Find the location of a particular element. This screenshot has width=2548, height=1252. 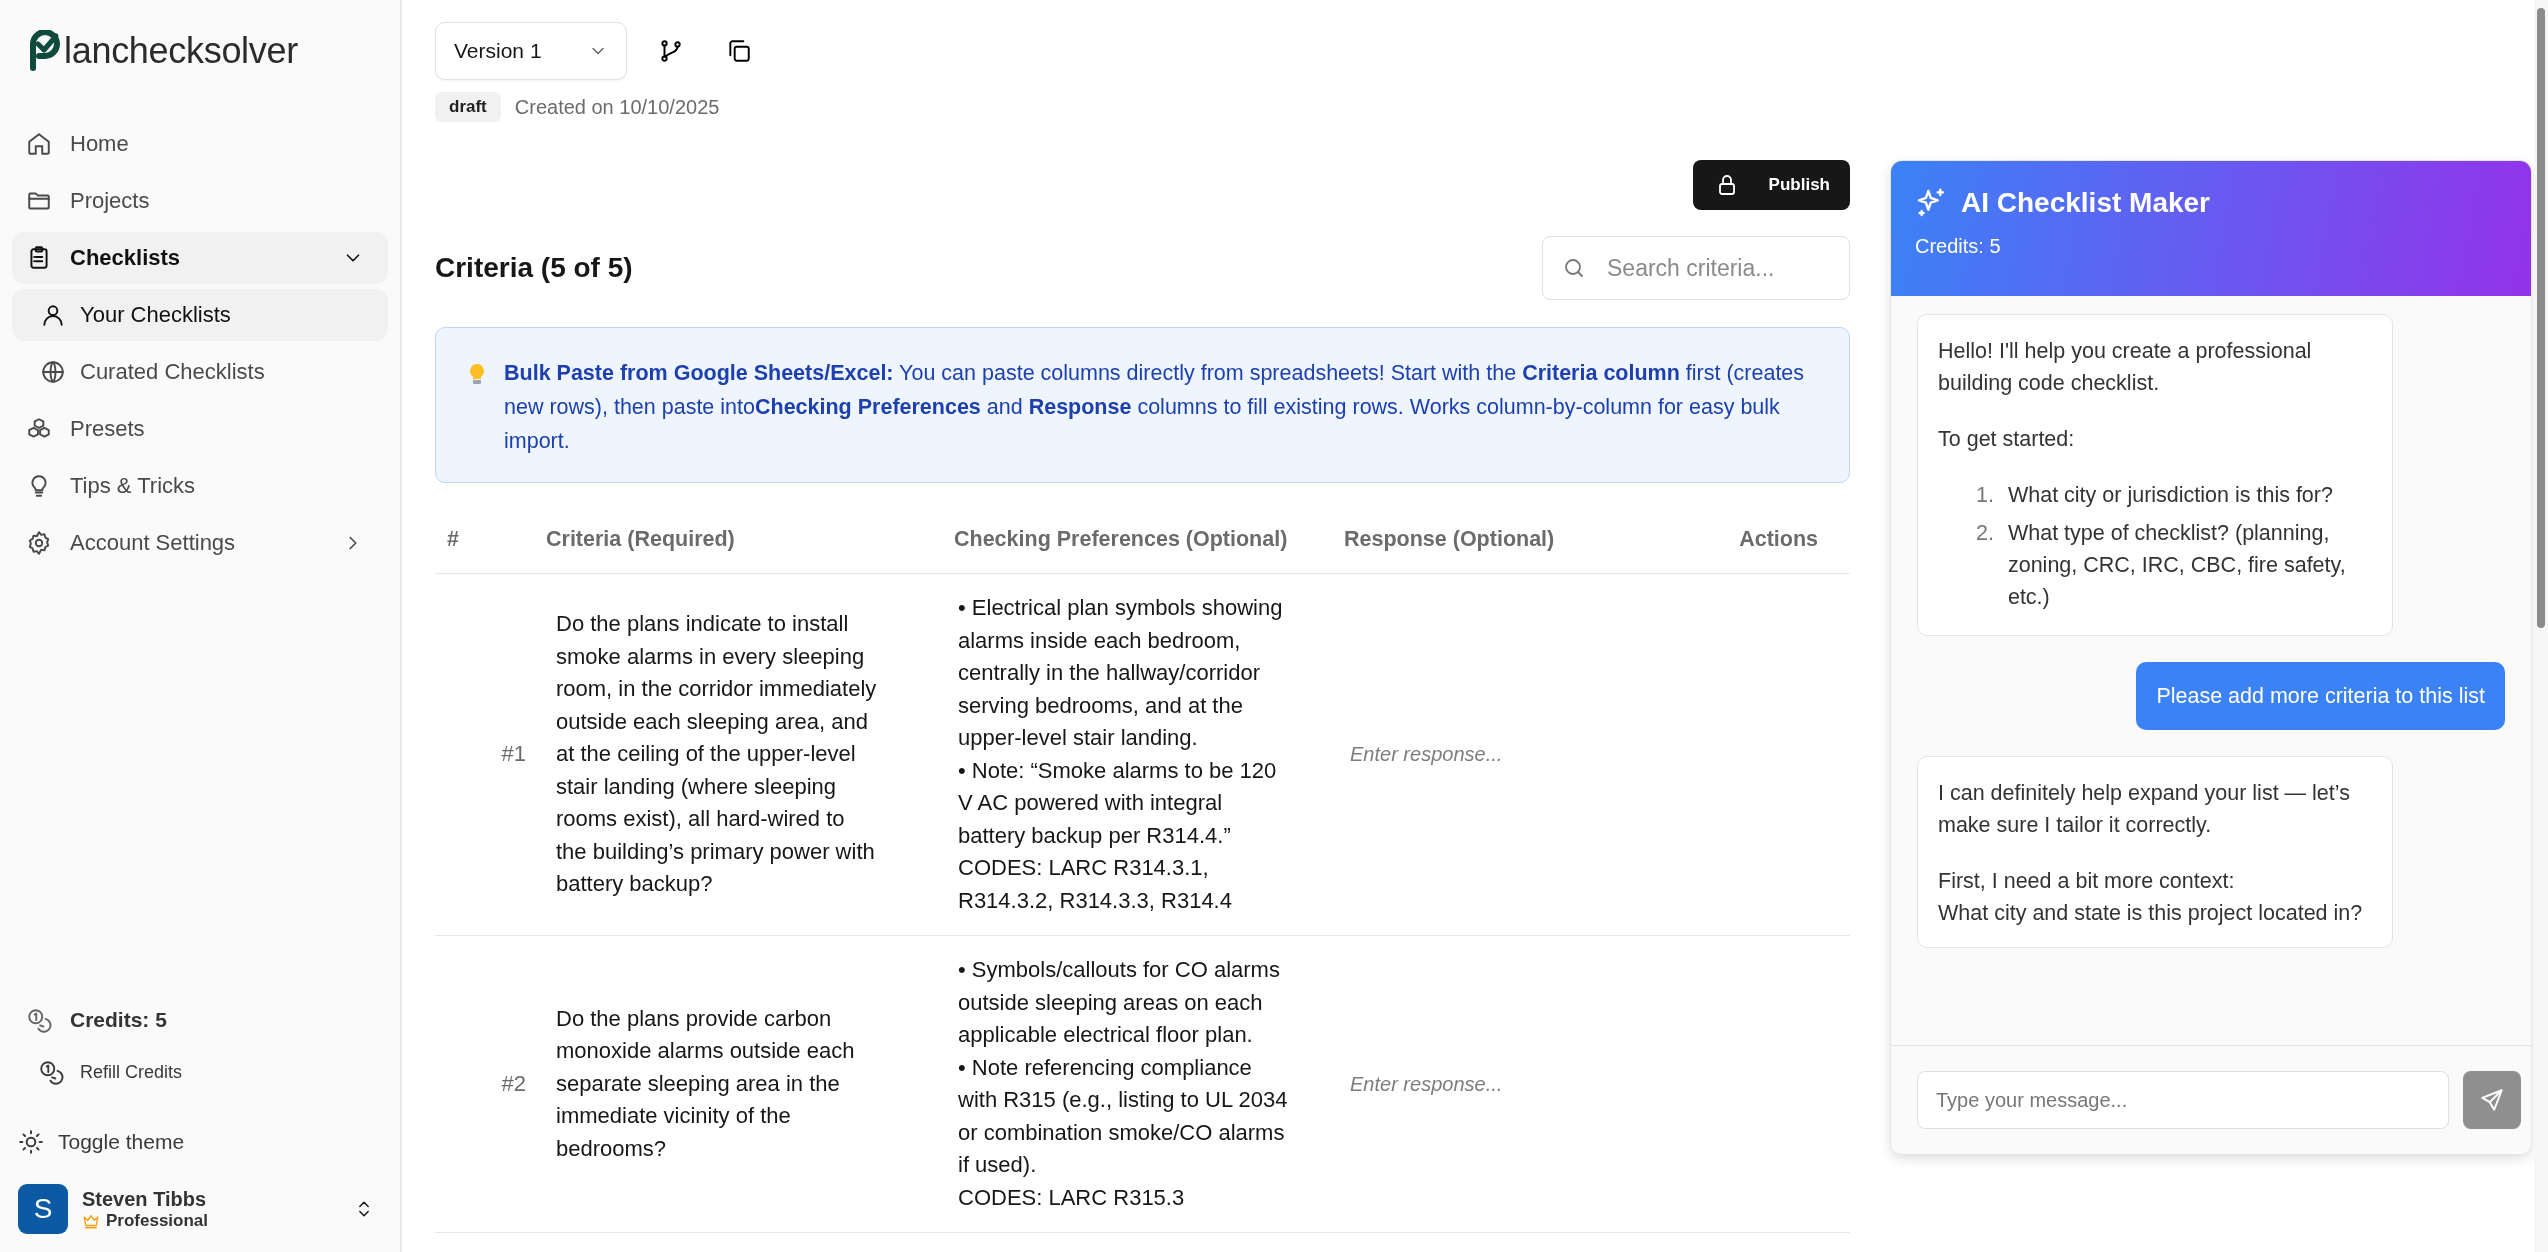

criteria-cell: Do the plans provide carbon monoxide alarms outside each separate sleeping area in the immediate vicinity of the bedrooms? is located at coordinates (740, 1084).